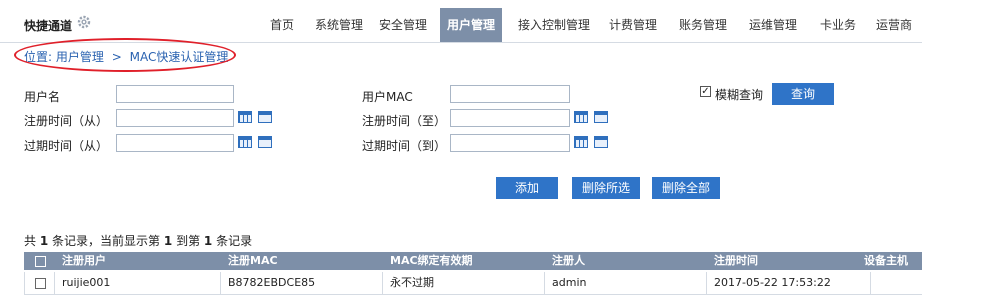 Image resolution: width=992 pixels, height=307 pixels. I want to click on col-header-mac: 注册MAC, so click(253, 261).